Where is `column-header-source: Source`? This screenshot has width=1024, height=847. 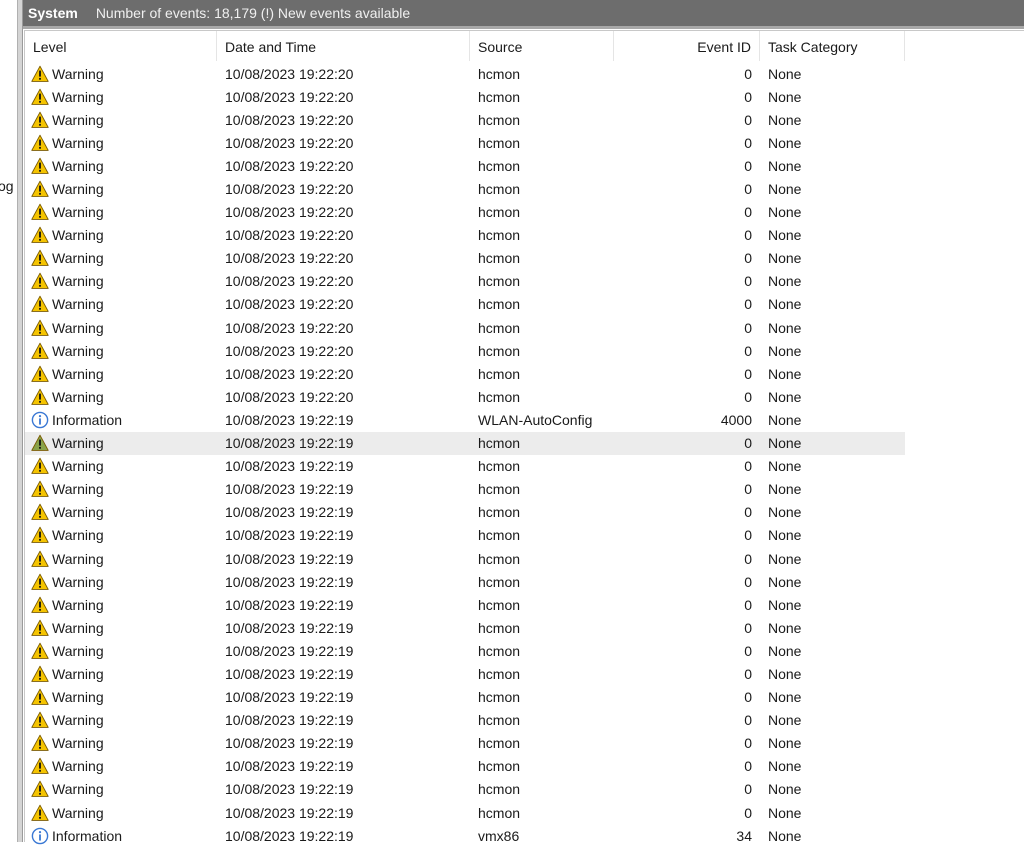 column-header-source: Source is located at coordinates (542, 46).